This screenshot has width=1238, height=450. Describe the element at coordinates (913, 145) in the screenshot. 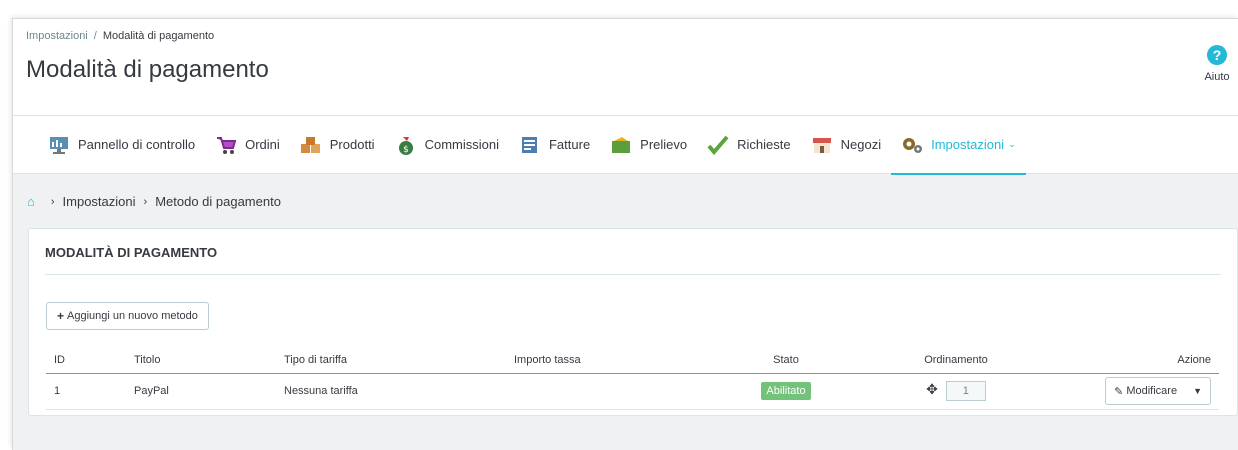

I see `gears-icon` at that location.